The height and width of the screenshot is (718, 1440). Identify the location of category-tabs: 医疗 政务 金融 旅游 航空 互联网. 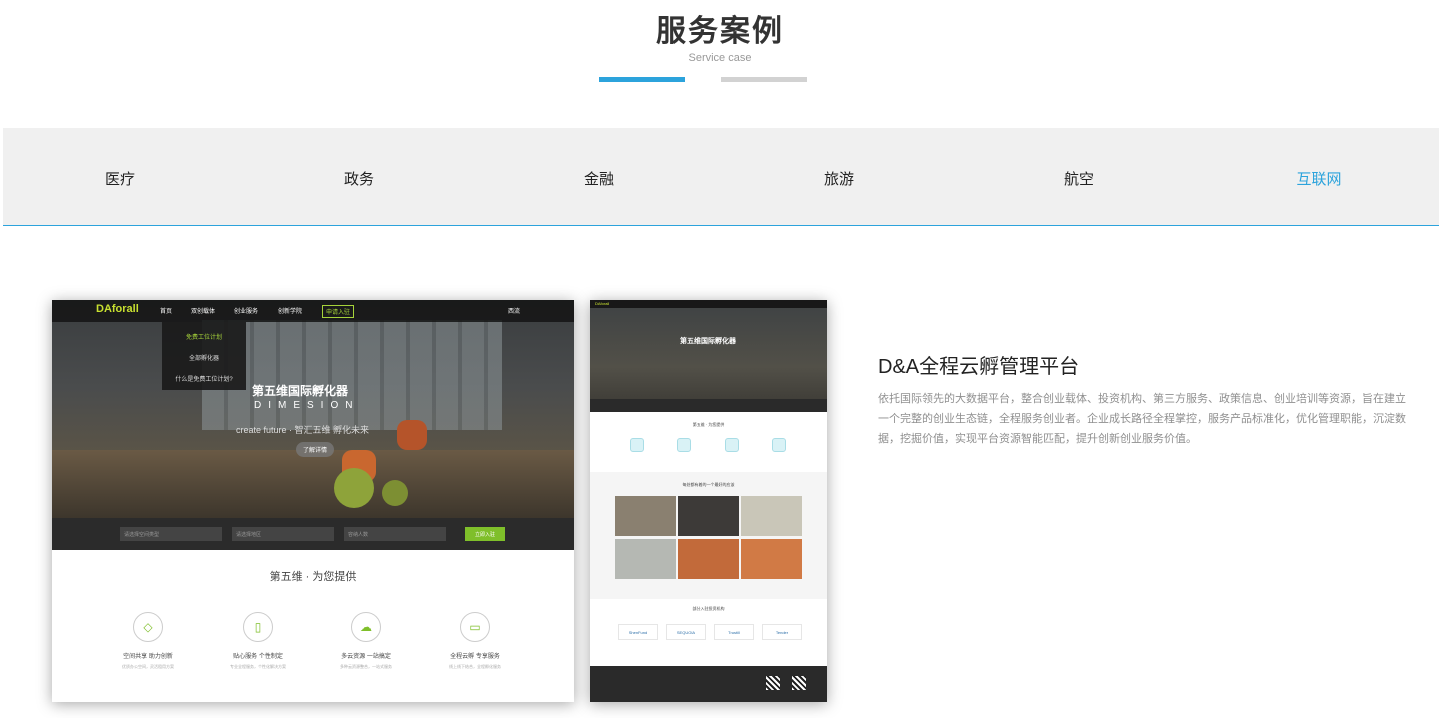
(721, 177).